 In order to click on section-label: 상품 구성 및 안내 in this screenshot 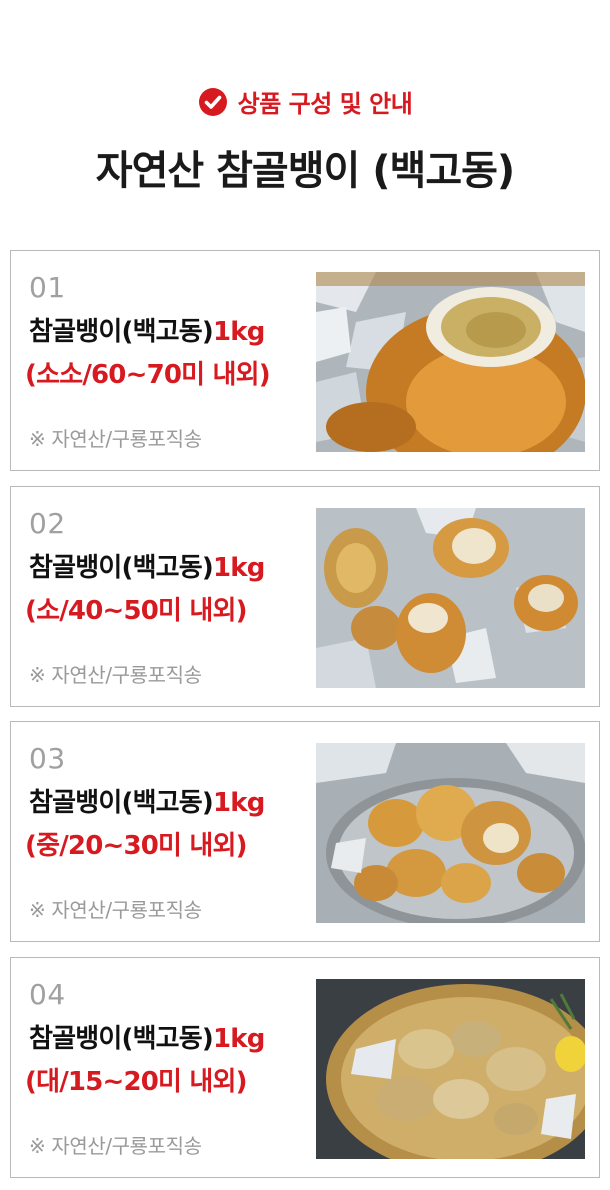, I will do `click(305, 101)`.